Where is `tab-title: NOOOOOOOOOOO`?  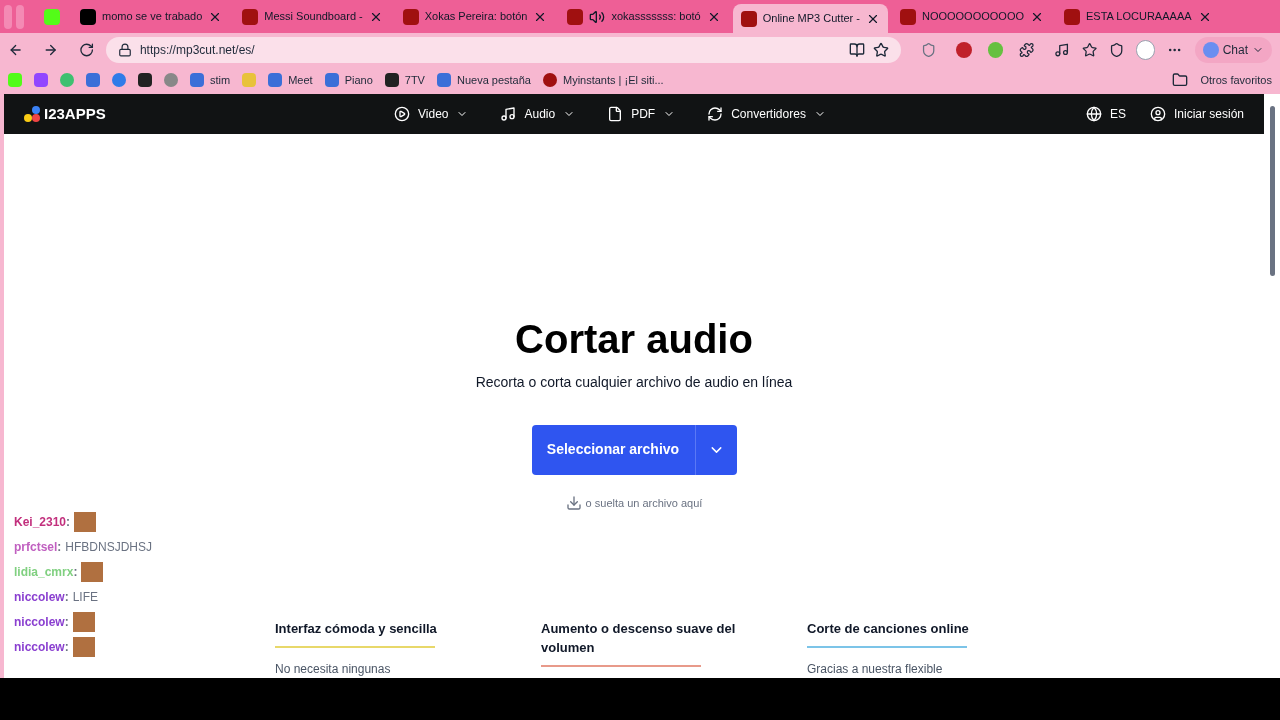
tab-title: NOOOOOOOOOOO is located at coordinates (972, 17).